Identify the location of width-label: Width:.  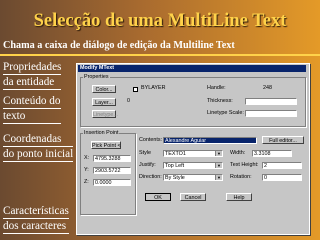
(238, 153).